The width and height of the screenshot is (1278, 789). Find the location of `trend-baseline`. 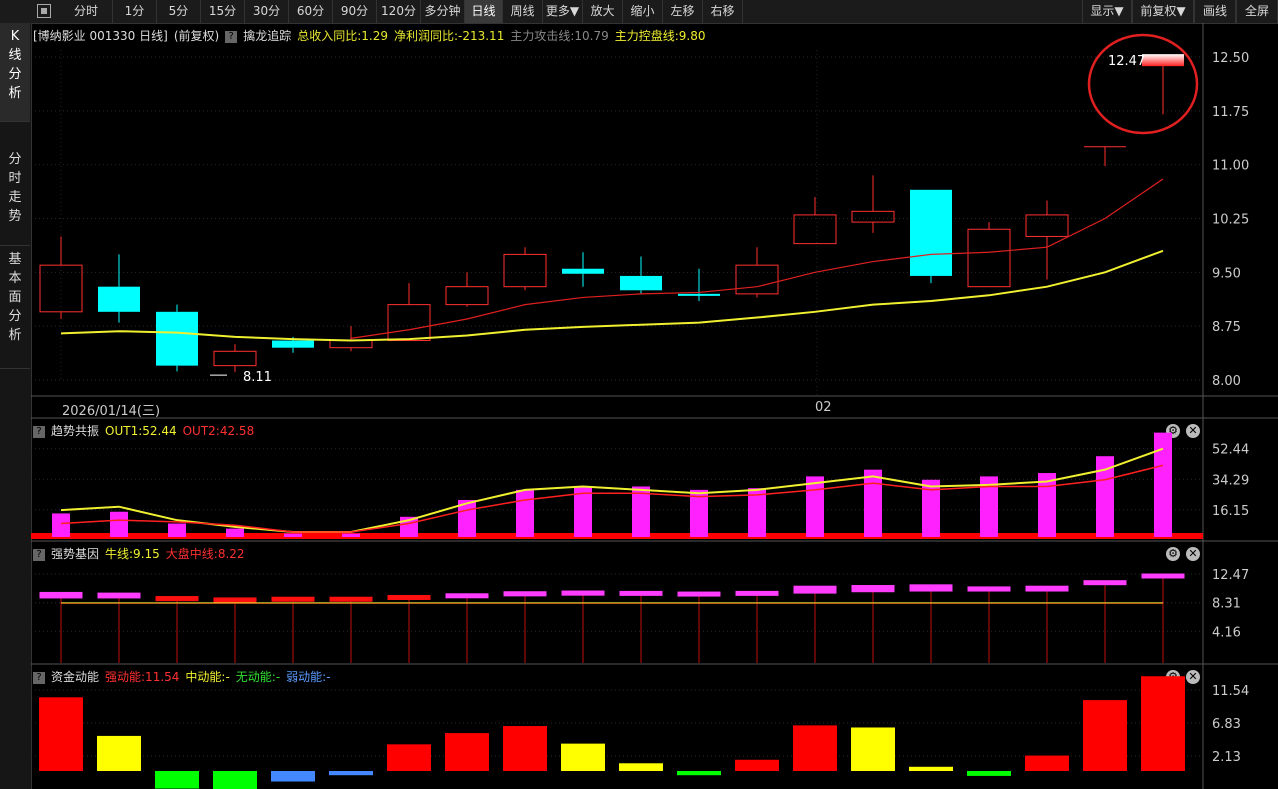

trend-baseline is located at coordinates (617, 536).